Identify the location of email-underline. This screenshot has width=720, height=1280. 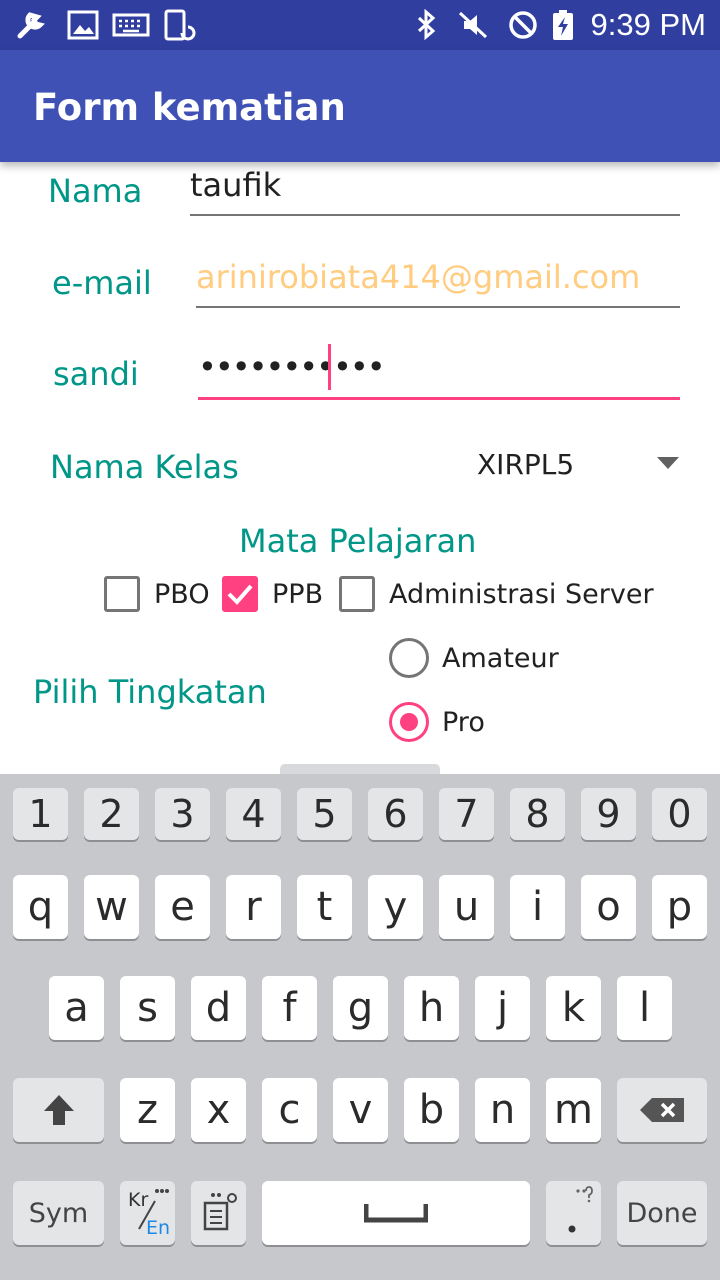
(438, 307).